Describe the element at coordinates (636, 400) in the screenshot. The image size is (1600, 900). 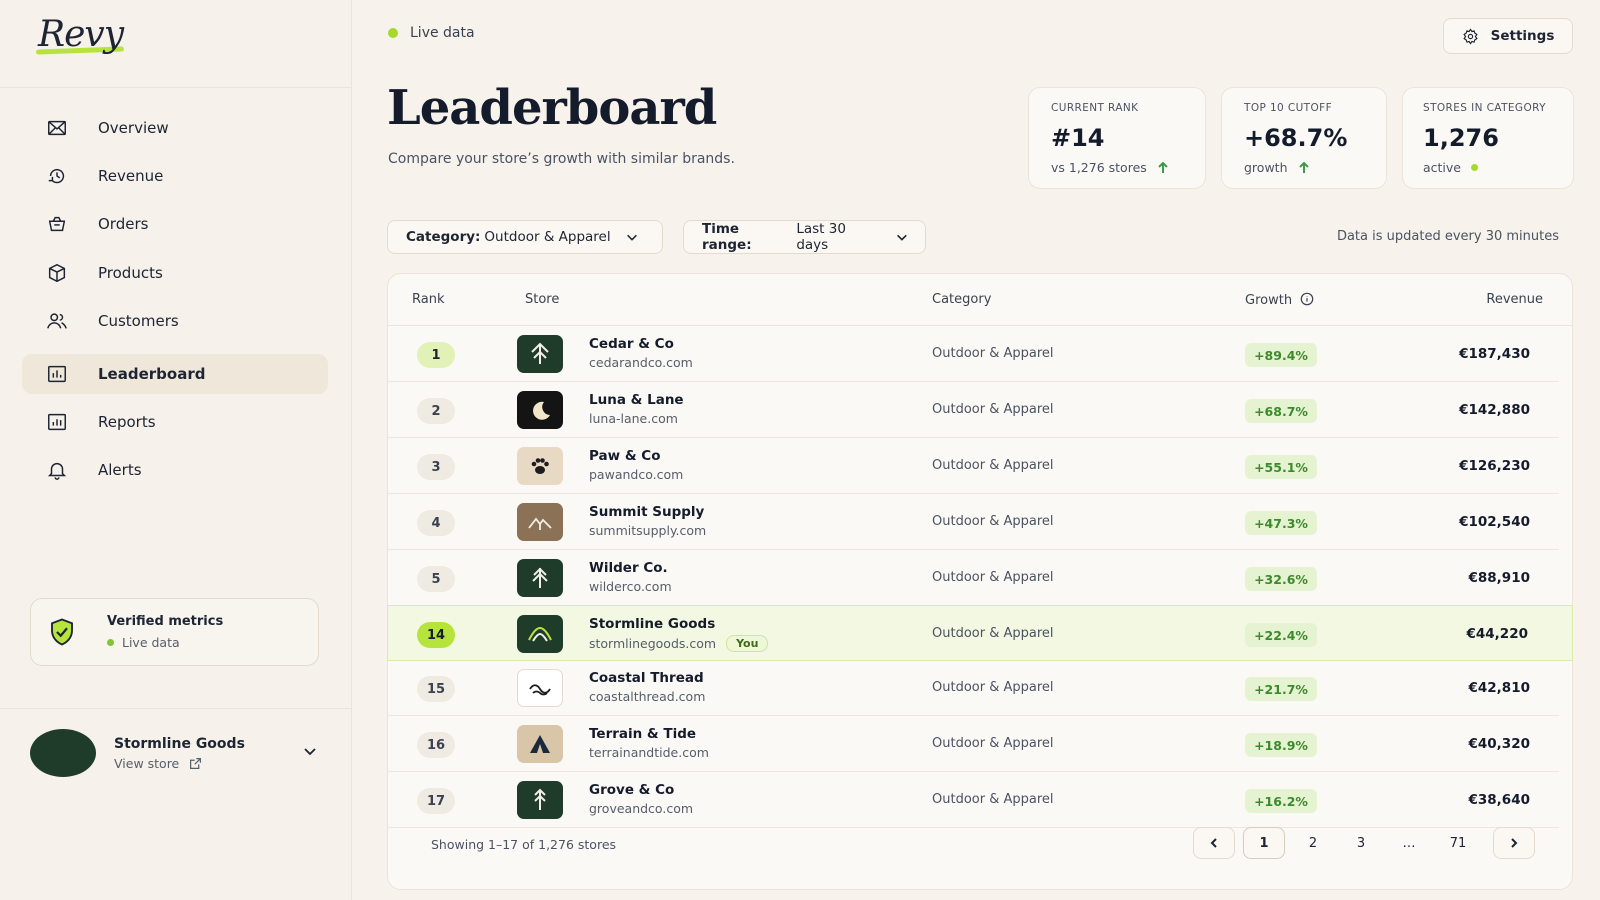
I see `store-name: Luna & Lane` at that location.